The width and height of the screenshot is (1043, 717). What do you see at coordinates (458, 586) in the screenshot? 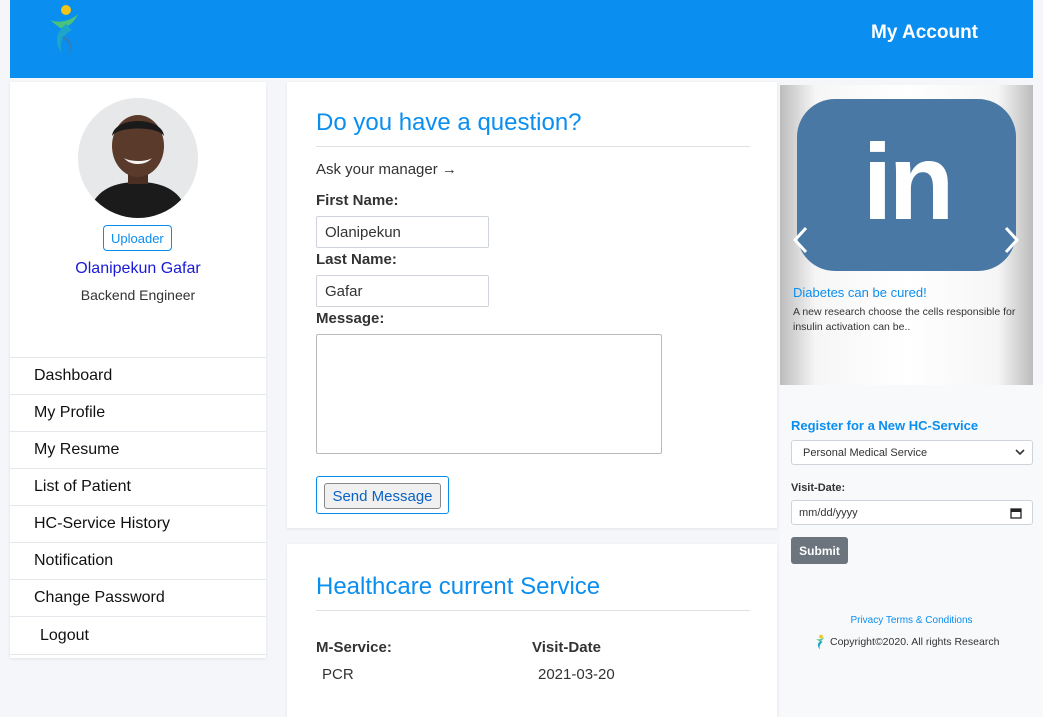
I see `service-card-title: Healthcare current Service` at bounding box center [458, 586].